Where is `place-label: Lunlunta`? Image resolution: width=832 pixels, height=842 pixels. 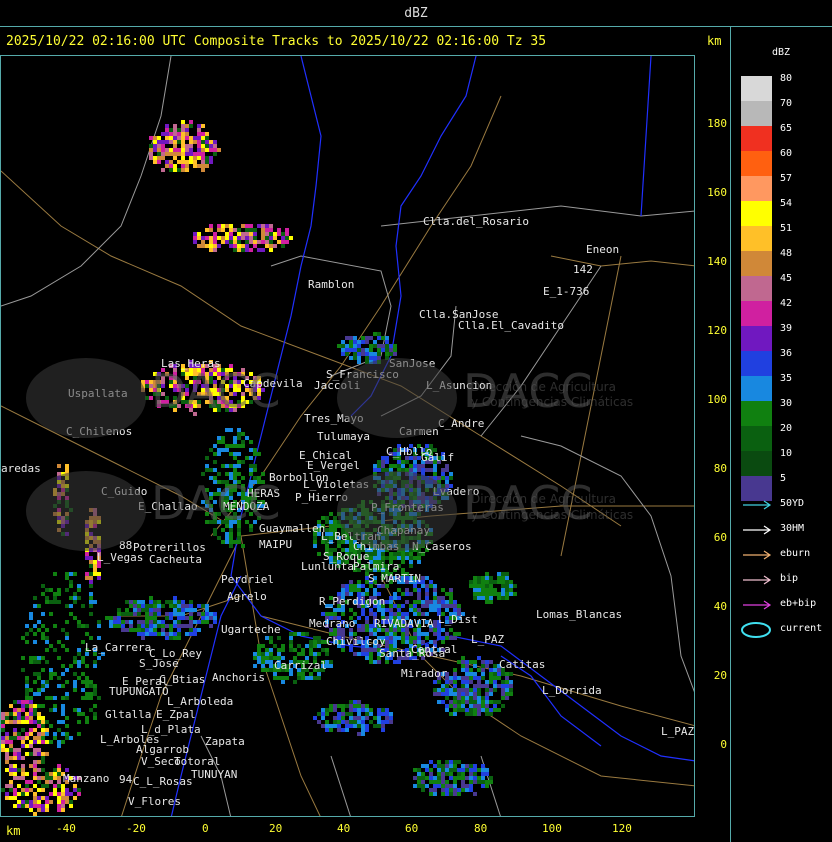 place-label: Lunlunta is located at coordinates (327, 566).